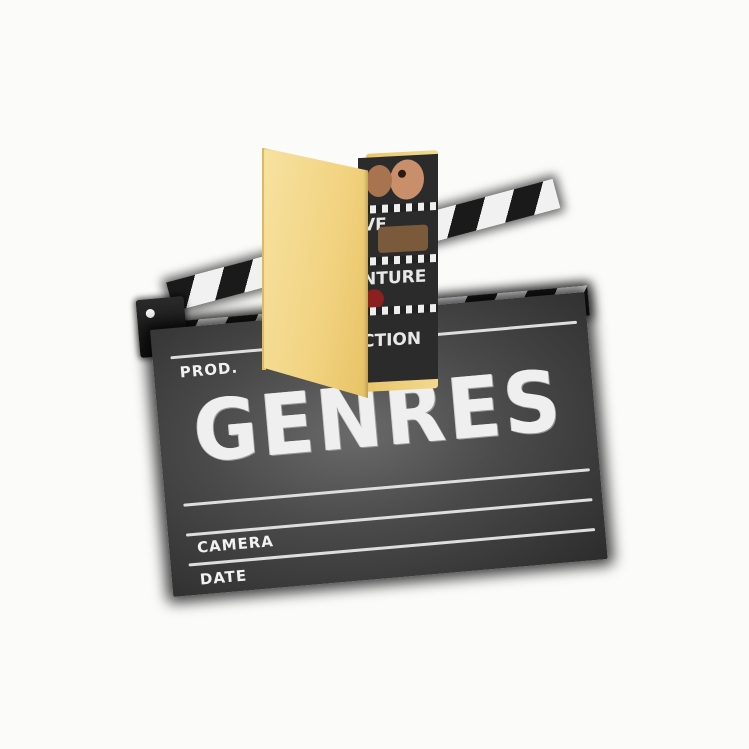 Image resolution: width=749 pixels, height=749 pixels. What do you see at coordinates (403, 239) in the screenshot?
I see `scene-image` at bounding box center [403, 239].